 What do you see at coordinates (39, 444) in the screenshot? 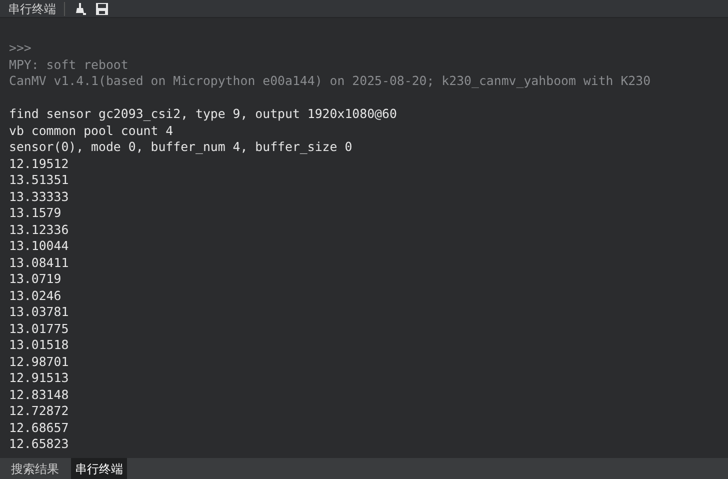
I see `terminal-line: 12.65823` at bounding box center [39, 444].